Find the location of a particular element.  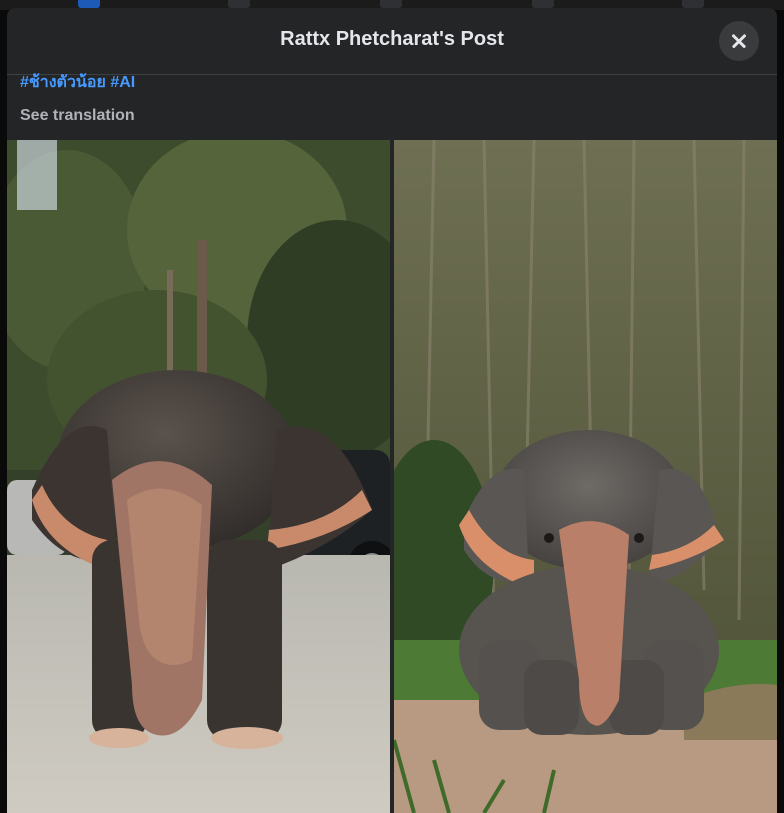

hashtag-link: #AI is located at coordinates (122, 82).